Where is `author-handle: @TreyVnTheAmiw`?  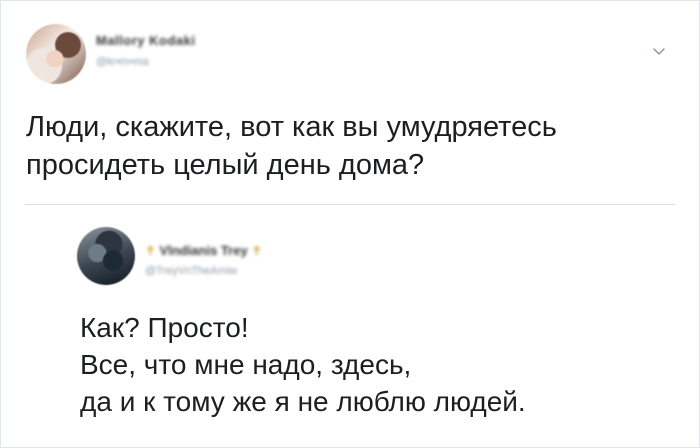 author-handle: @TreyVnTheAmiw is located at coordinates (191, 271).